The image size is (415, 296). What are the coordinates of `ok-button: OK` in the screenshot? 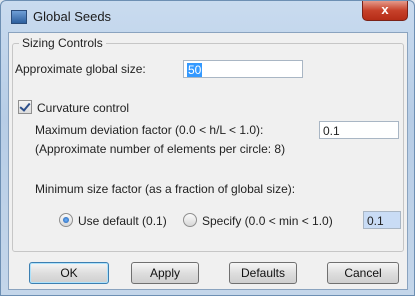 It's located at (69, 273).